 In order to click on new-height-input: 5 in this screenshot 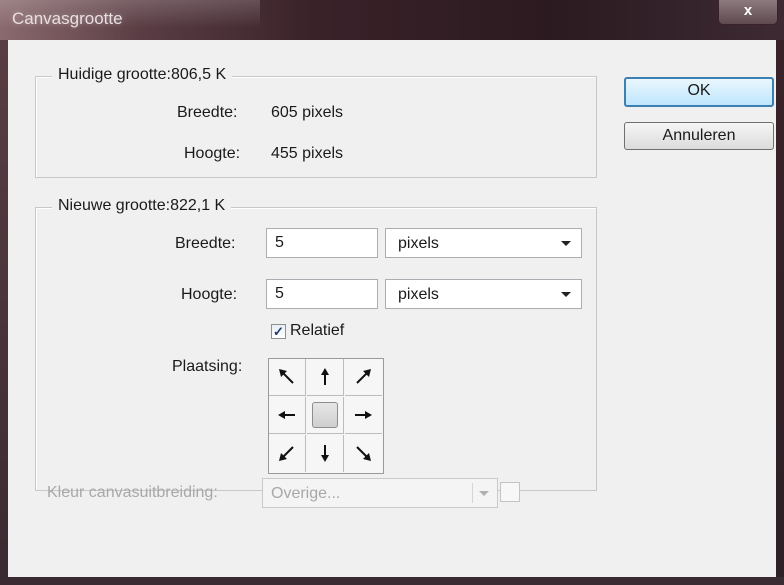, I will do `click(322, 294)`.